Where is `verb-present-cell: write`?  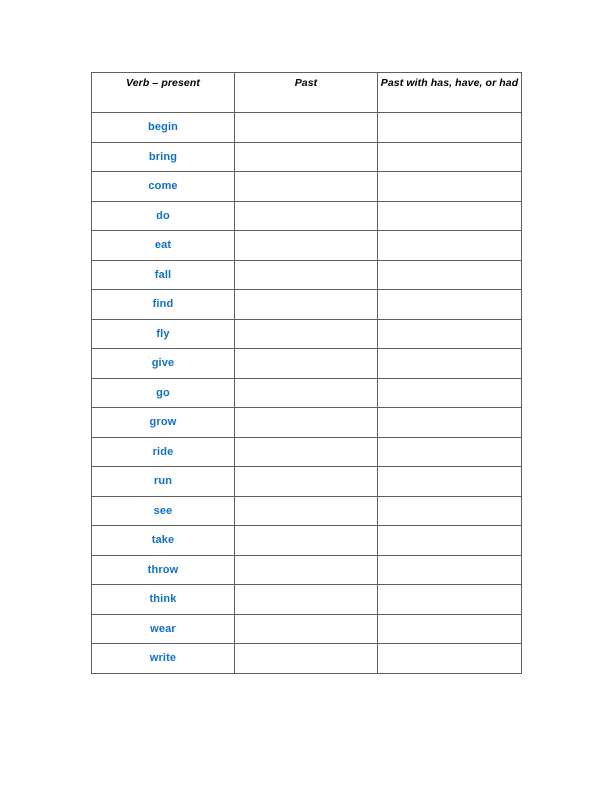
verb-present-cell: write is located at coordinates (163, 658).